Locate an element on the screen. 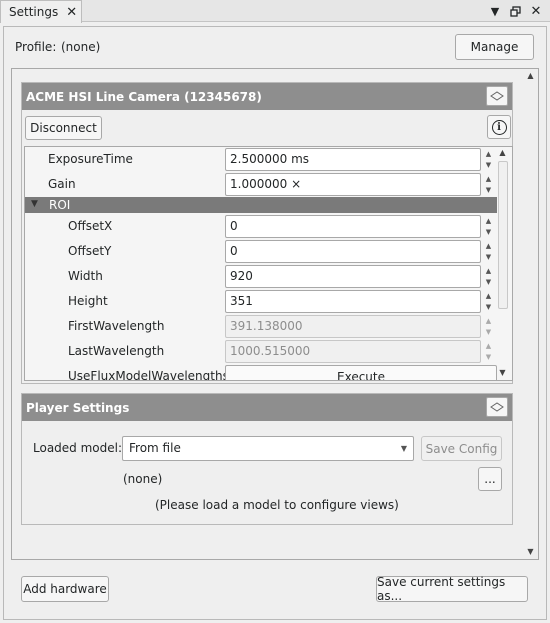 The height and width of the screenshot is (623, 550). tab-settings: Settings ✕ is located at coordinates (41, 11).